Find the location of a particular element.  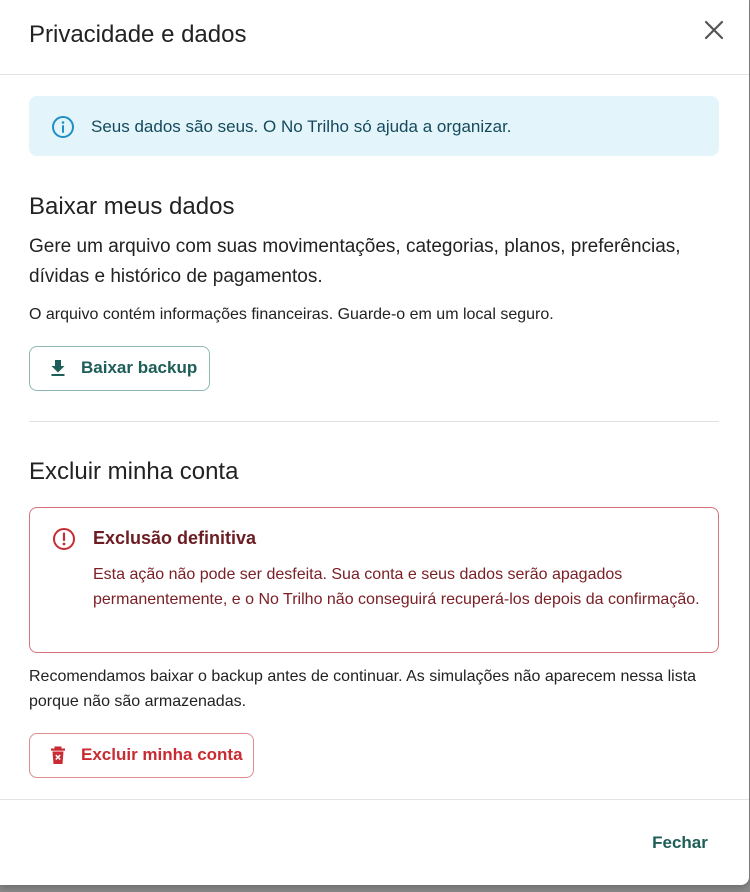

close-icon is located at coordinates (714, 30).